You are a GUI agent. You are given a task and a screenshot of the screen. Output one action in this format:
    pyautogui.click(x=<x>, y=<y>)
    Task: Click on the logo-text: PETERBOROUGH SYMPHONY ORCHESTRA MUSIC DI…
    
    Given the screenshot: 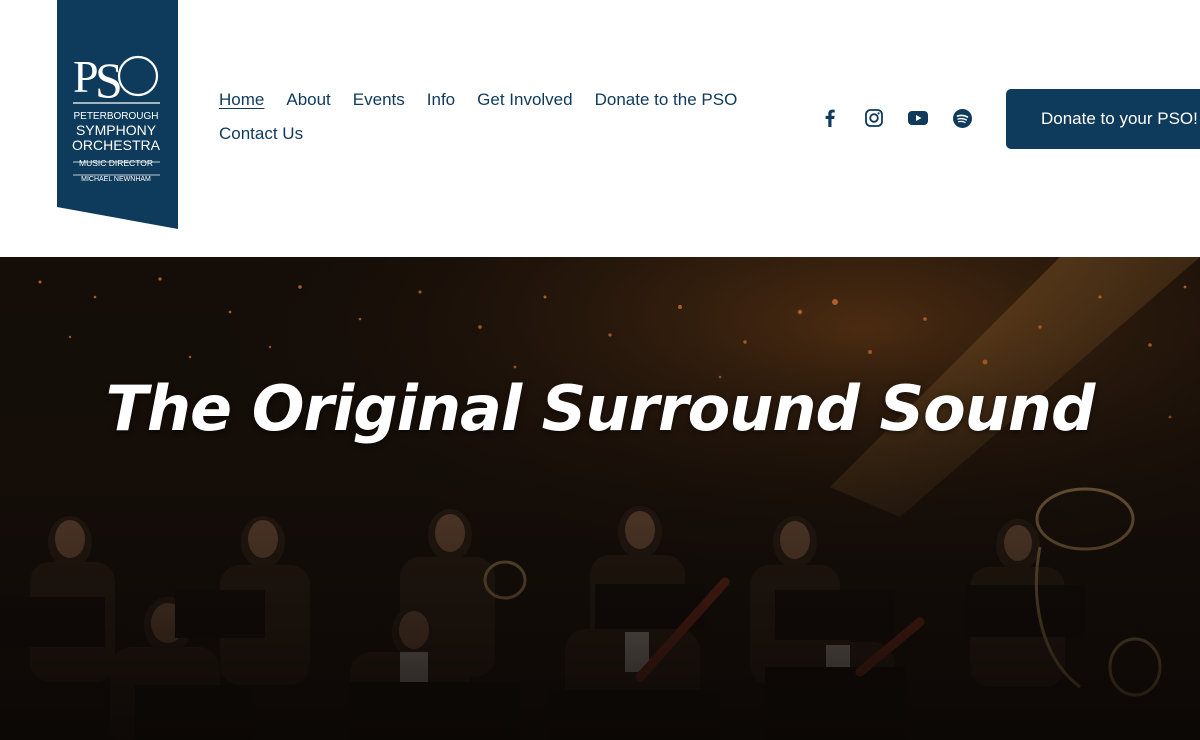 What is the action you would take?
    pyautogui.click(x=116, y=147)
    